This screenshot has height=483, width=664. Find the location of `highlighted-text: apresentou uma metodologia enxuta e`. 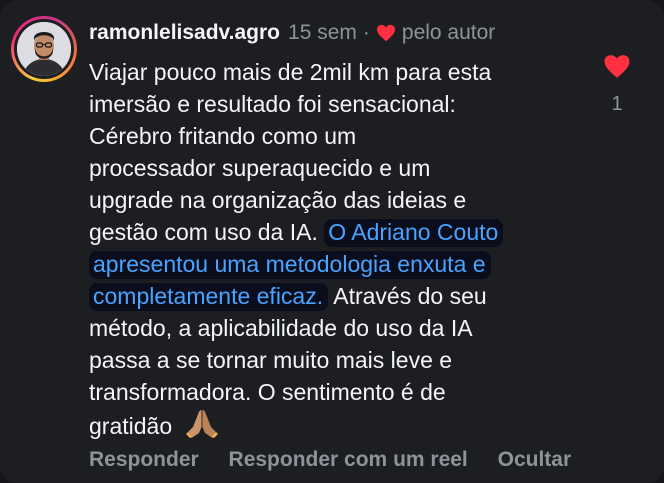

highlighted-text: apresentou uma metodologia enxuta e is located at coordinates (290, 265).